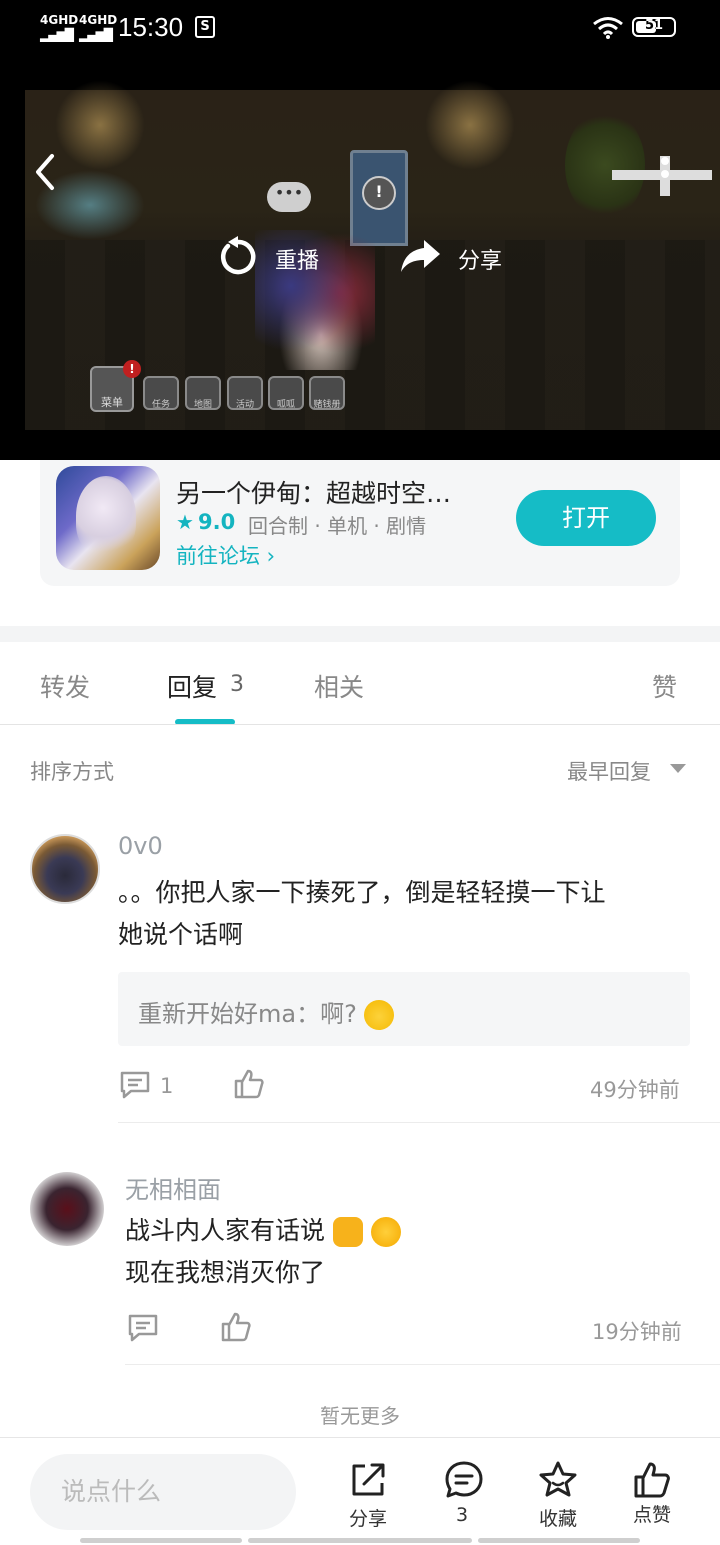 The image size is (720, 1545). Describe the element at coordinates (237, 684) in the screenshot. I see `tab-reply-count: 3` at that location.